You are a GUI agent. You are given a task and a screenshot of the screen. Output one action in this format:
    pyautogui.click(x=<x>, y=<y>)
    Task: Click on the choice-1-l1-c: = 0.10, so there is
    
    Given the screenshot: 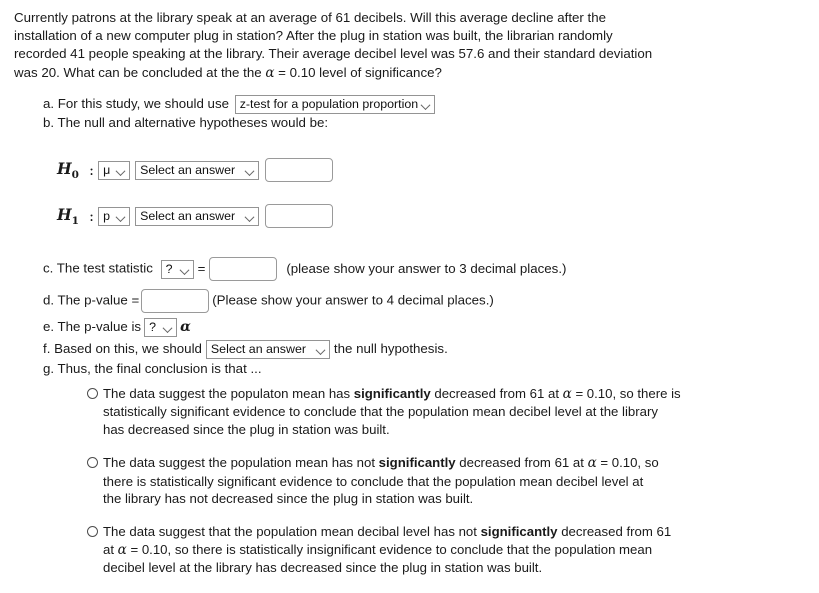 What is the action you would take?
    pyautogui.click(x=626, y=393)
    